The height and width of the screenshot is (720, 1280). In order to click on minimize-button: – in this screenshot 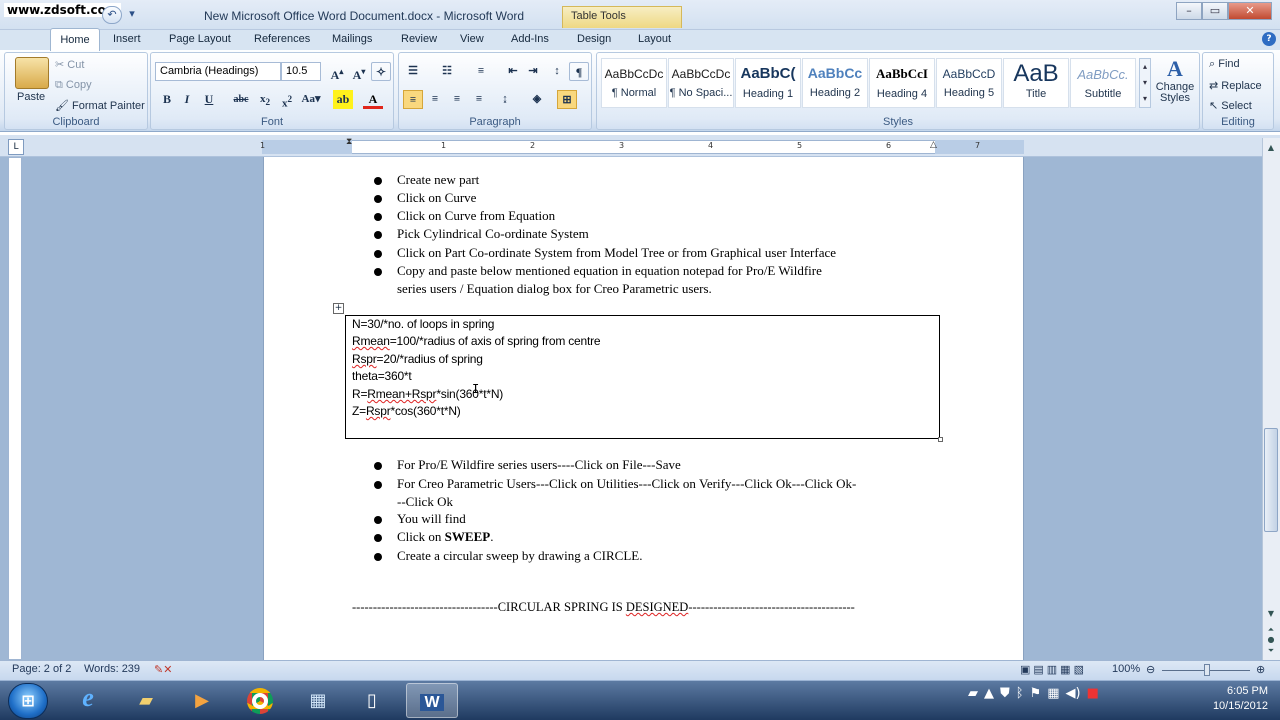, I will do `click(1189, 11)`.